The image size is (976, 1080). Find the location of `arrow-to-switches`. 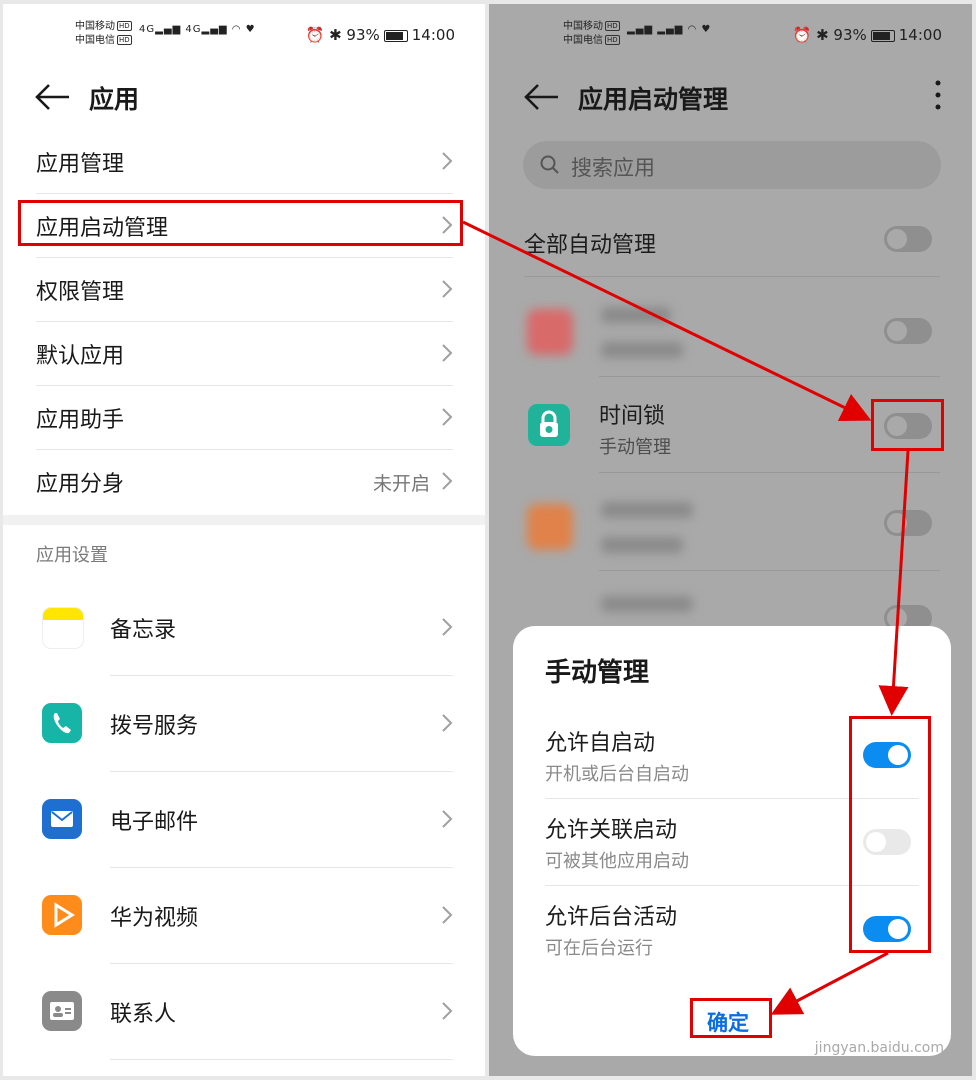

arrow-to-switches is located at coordinates (894, 583).